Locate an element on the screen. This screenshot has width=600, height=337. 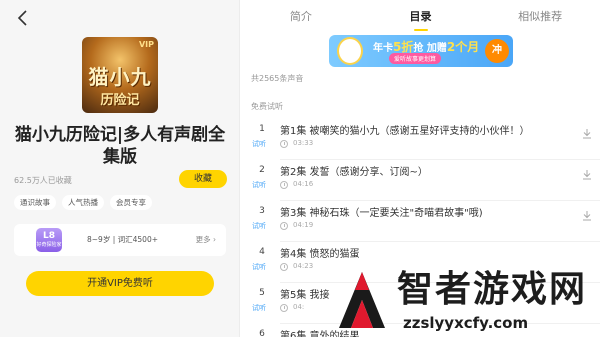
mascot-icon is located at coordinates (350, 51).